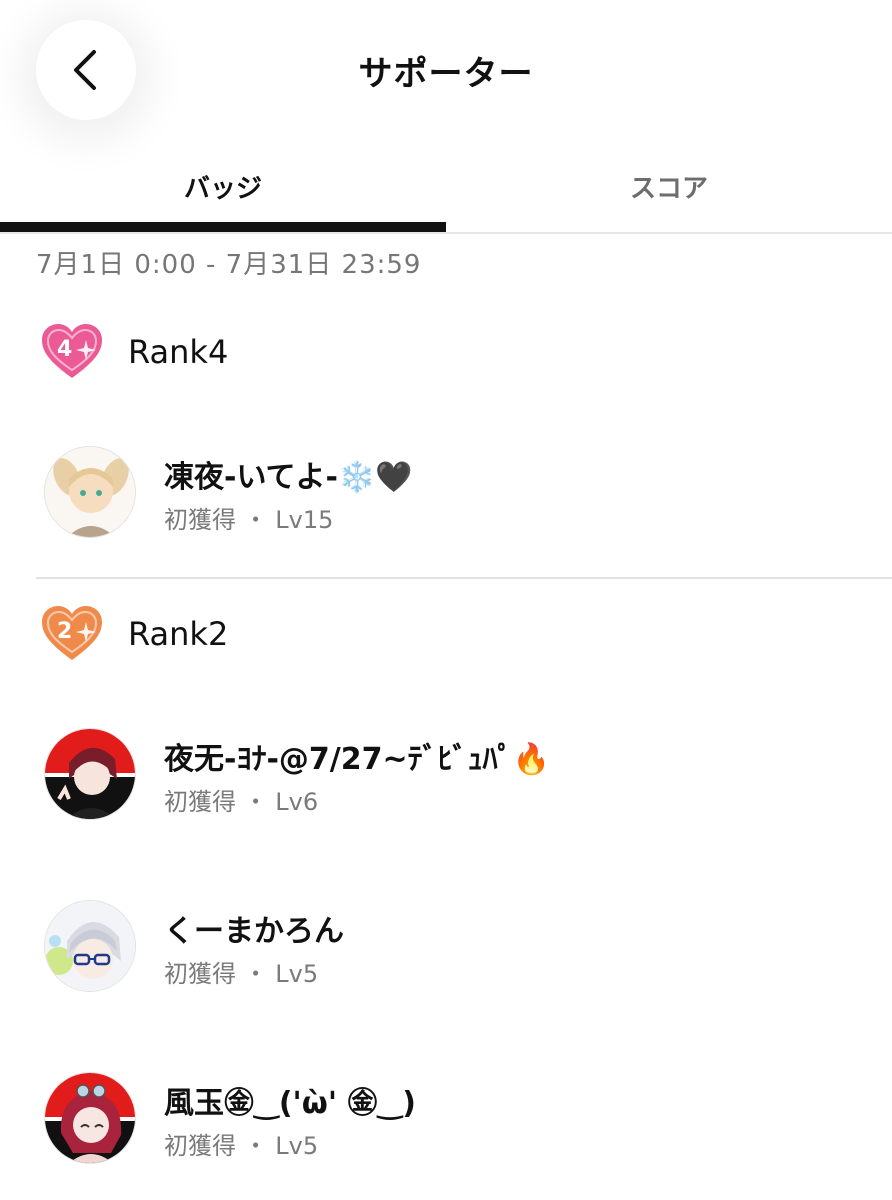 Image resolution: width=892 pixels, height=1200 pixels. Describe the element at coordinates (454, 948) in the screenshot. I see `supporter-row: くーまかろん 初獲得 ・ Lv5` at that location.